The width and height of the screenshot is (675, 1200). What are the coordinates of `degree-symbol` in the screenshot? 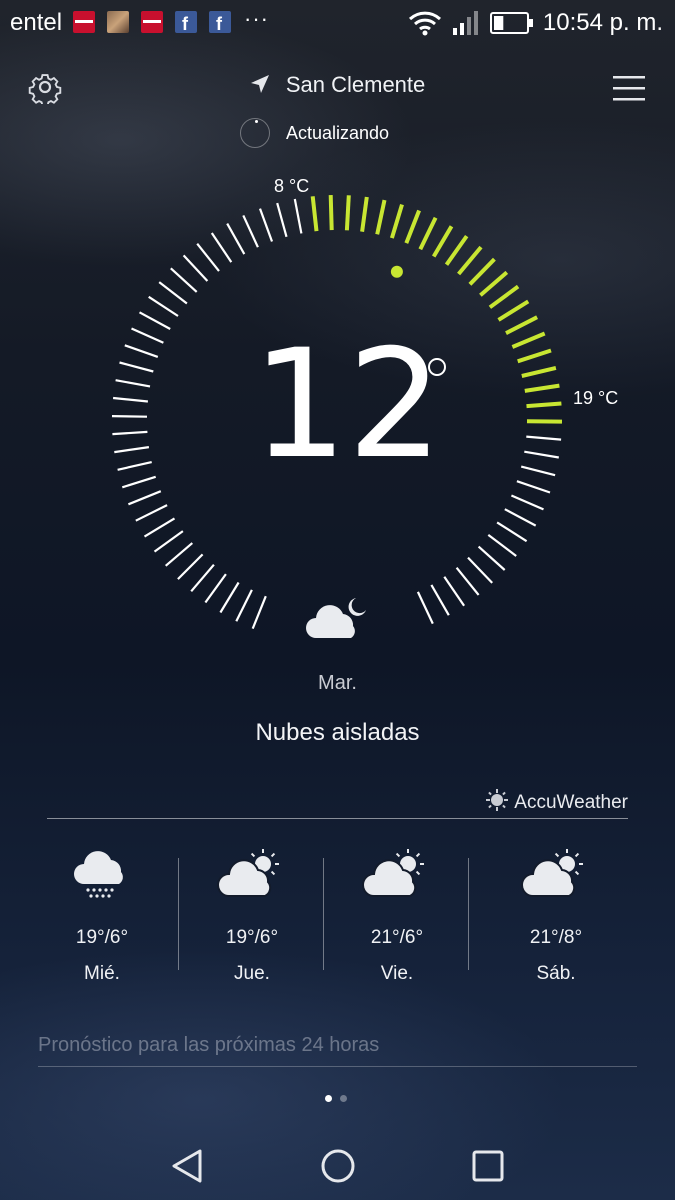 It's located at (437, 367).